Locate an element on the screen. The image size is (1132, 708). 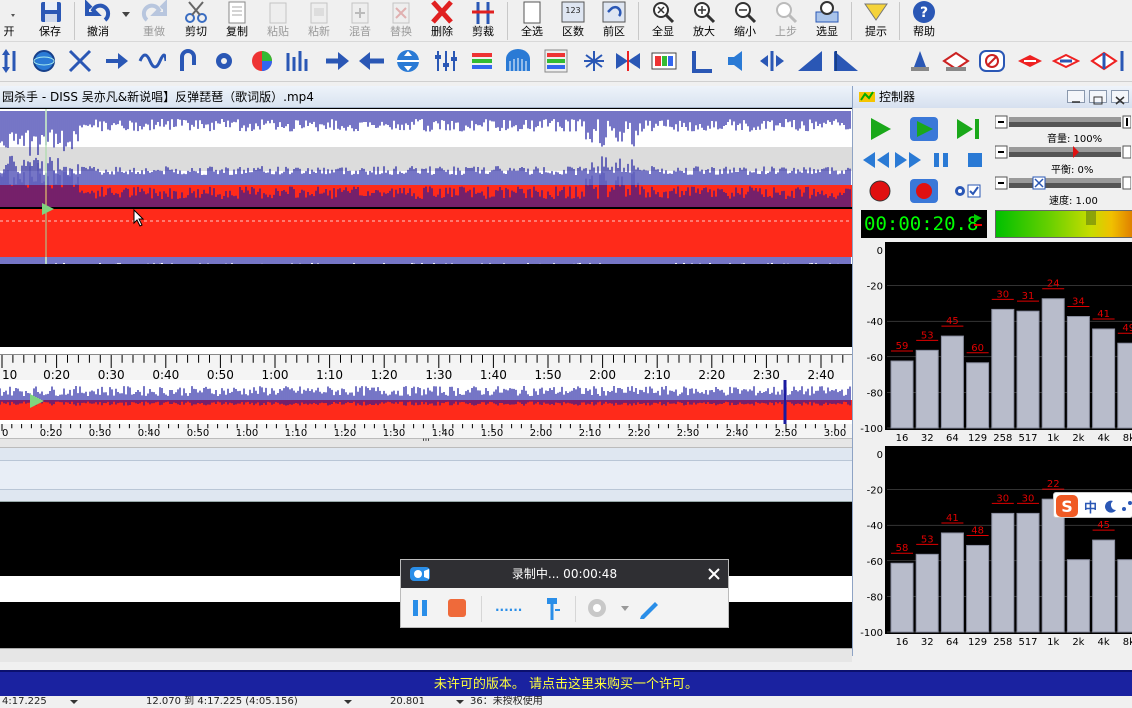
copy-button: 复制 is located at coordinates (237, 21).